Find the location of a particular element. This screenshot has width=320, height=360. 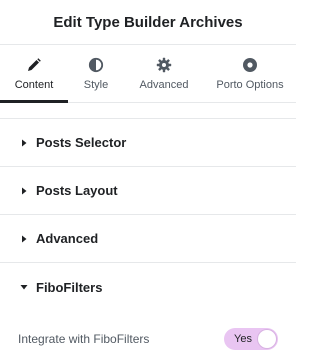

section-posts-selector: Posts Selector is located at coordinates (148, 143).